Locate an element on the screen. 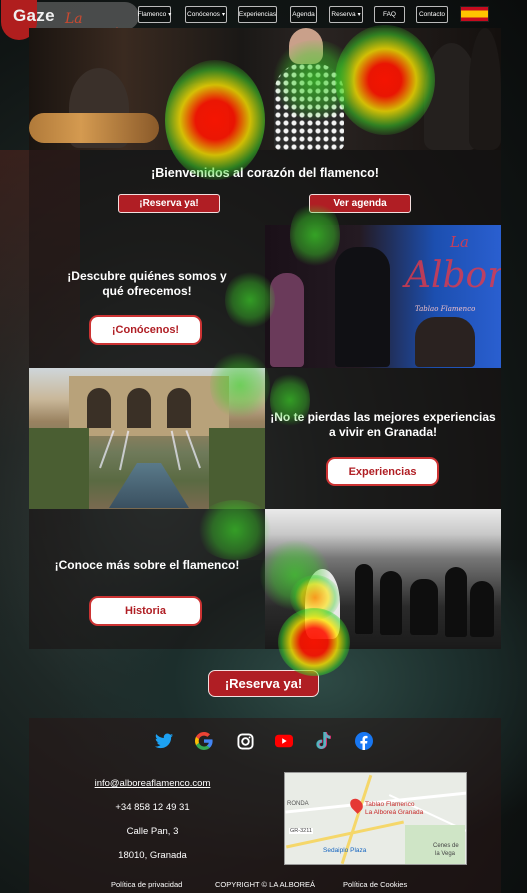 This screenshot has width=527, height=893. garden-left is located at coordinates (59, 468).